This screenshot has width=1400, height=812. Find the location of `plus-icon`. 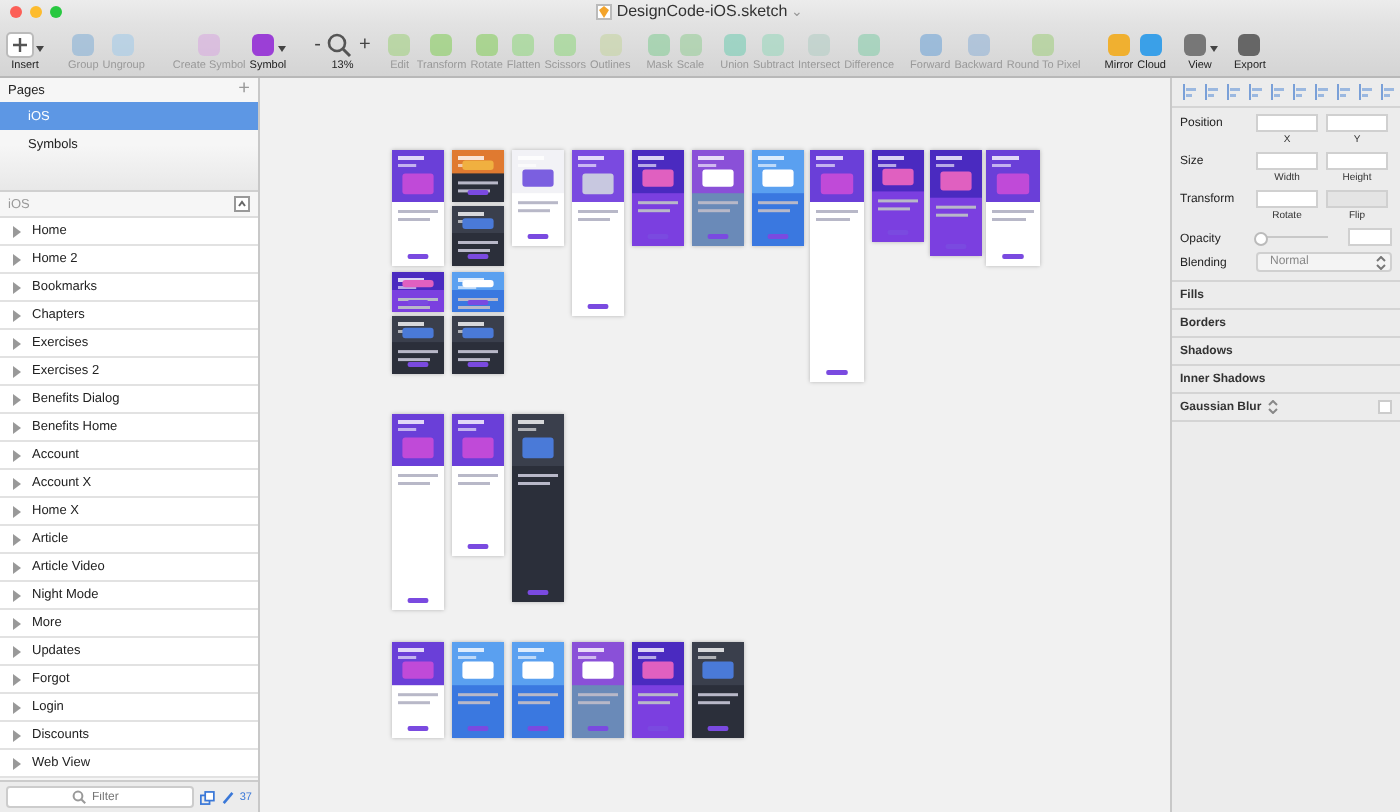

plus-icon is located at coordinates (20, 44).